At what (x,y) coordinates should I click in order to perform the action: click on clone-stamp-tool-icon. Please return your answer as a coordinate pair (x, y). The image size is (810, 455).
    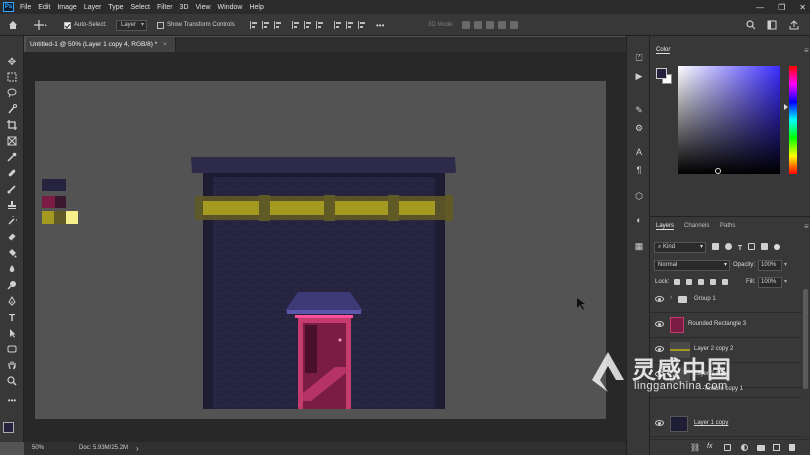
    Looking at the image, I should click on (12, 206).